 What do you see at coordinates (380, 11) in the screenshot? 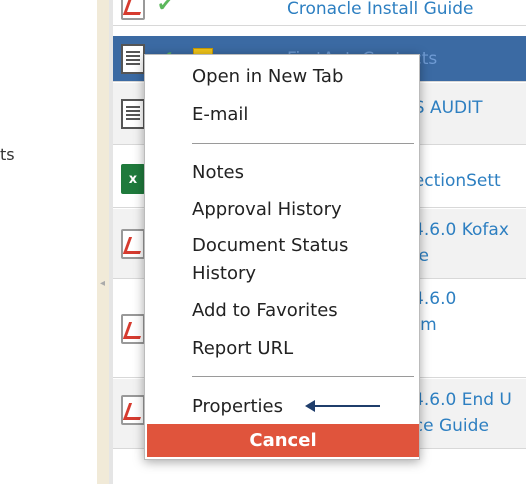
I see `document-link: Cronacle Install Guide` at bounding box center [380, 11].